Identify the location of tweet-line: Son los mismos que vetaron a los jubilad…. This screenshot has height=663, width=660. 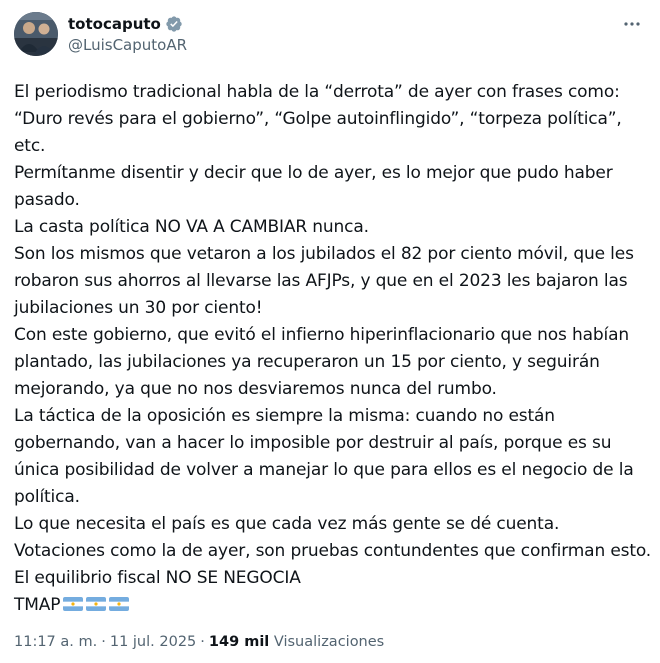
(324, 254).